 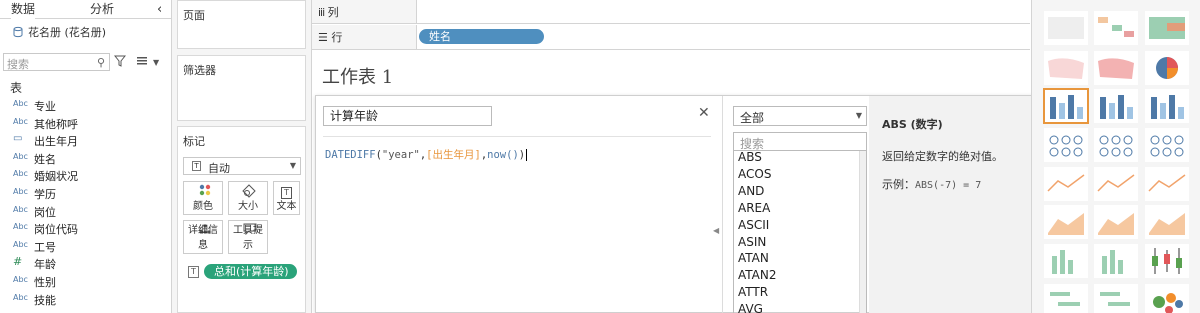 I want to click on function-search-input: 搜索, so click(x=800, y=141).